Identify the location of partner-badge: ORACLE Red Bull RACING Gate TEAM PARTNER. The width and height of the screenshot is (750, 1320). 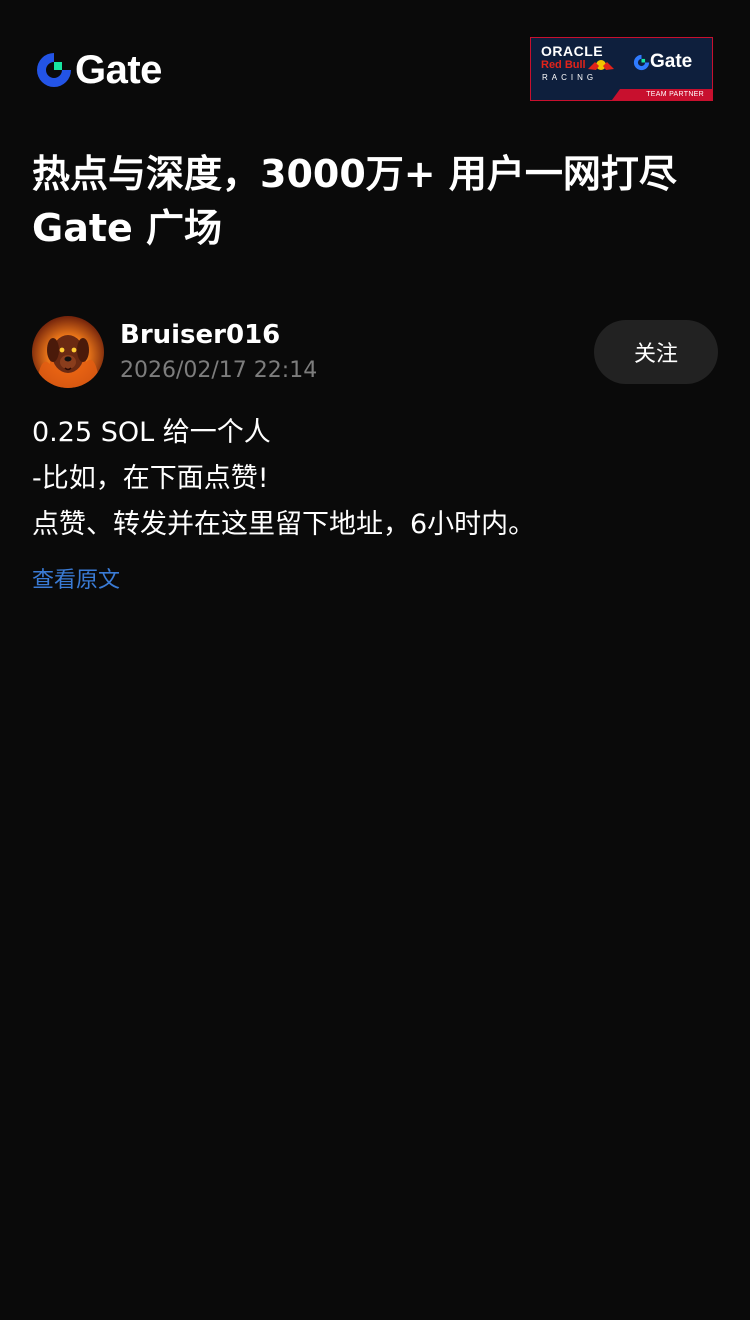
(621, 69).